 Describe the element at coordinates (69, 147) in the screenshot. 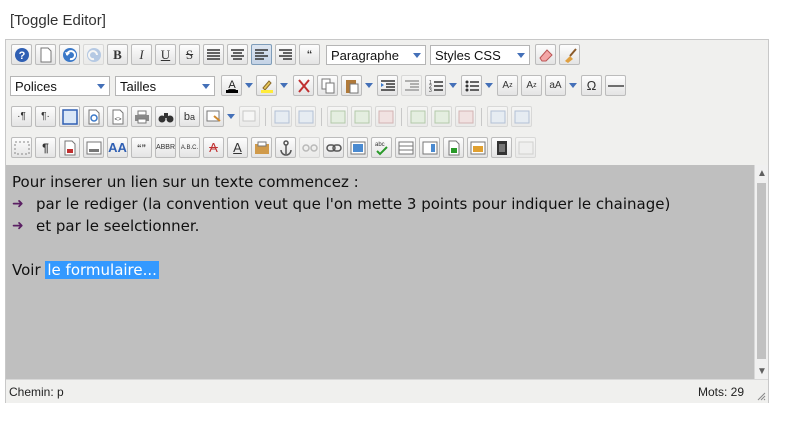

I see `insert-pdf-icon` at that location.